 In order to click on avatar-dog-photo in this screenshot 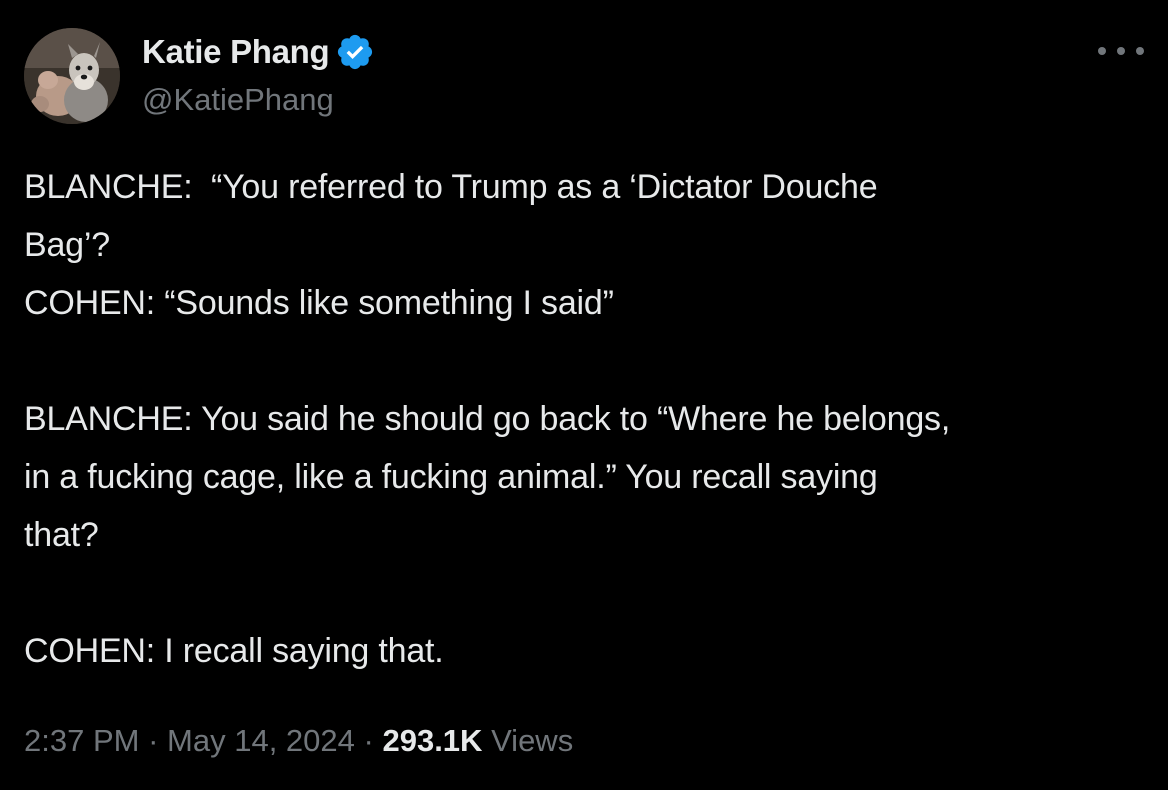, I will do `click(72, 76)`.